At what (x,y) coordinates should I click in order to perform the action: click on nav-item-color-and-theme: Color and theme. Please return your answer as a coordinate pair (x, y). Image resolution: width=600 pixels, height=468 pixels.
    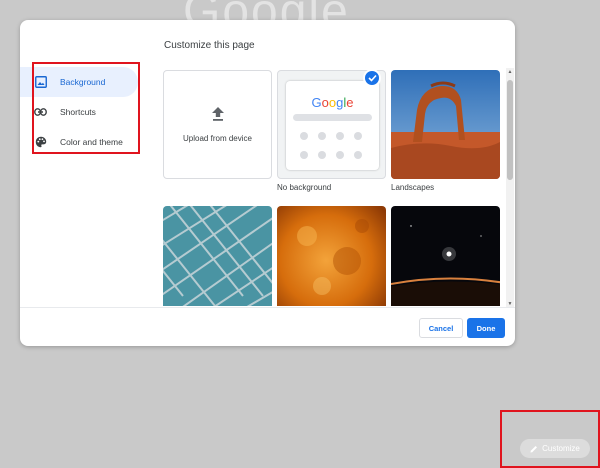
    Looking at the image, I should click on (79, 142).